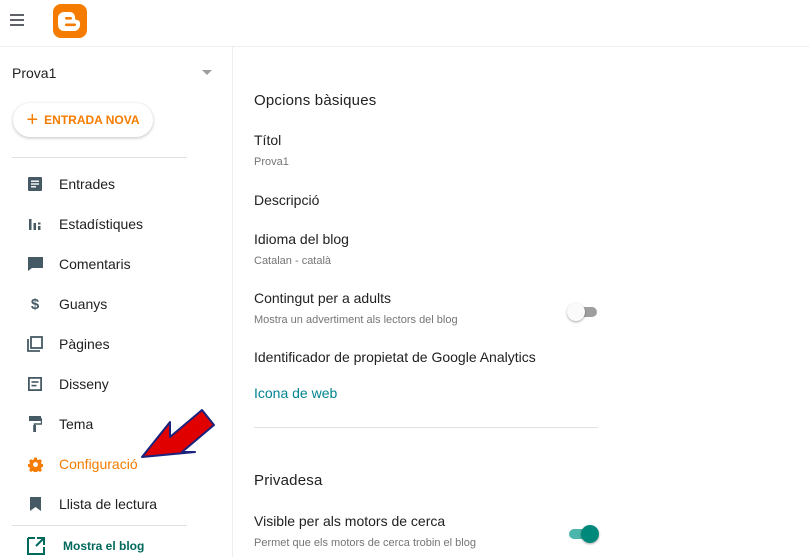  I want to click on sidebar-item-guanys: $ Guanys, so click(116, 304).